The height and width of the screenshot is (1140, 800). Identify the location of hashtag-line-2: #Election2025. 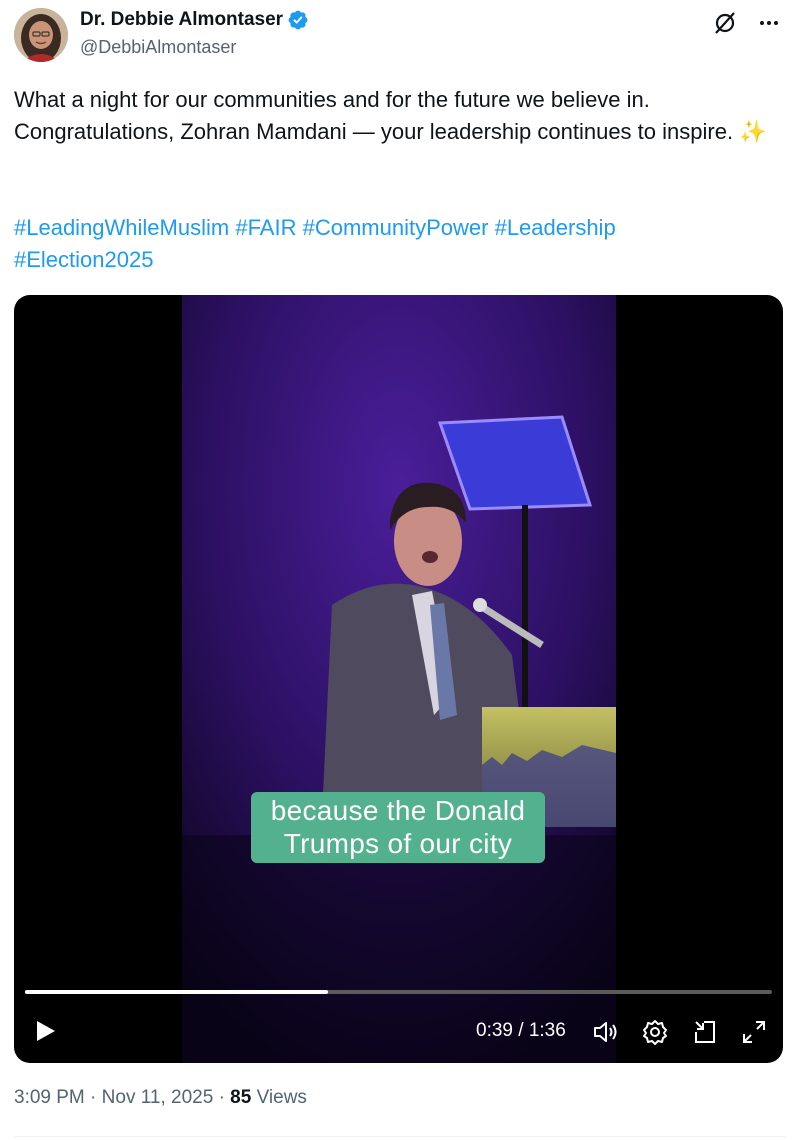
(394, 260).